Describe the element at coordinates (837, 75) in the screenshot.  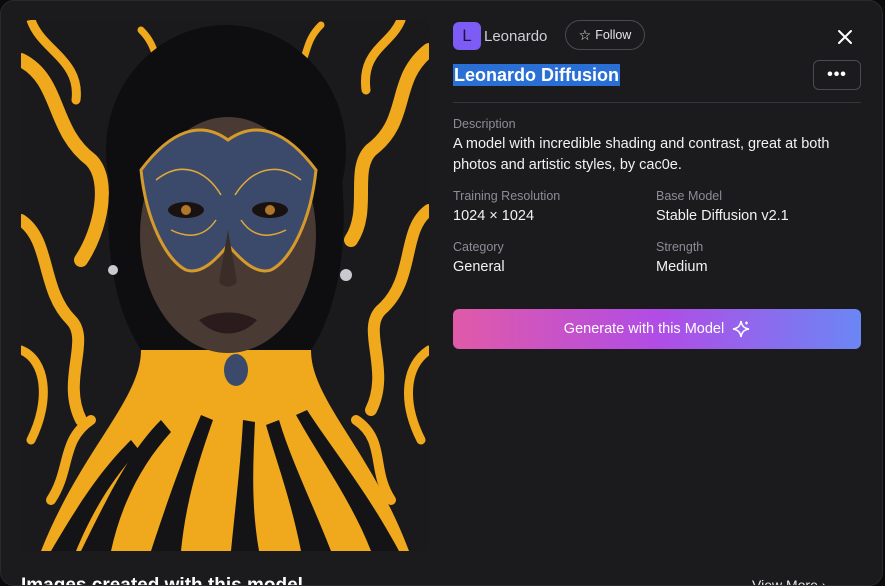
I see `more-options-button: •••` at that location.